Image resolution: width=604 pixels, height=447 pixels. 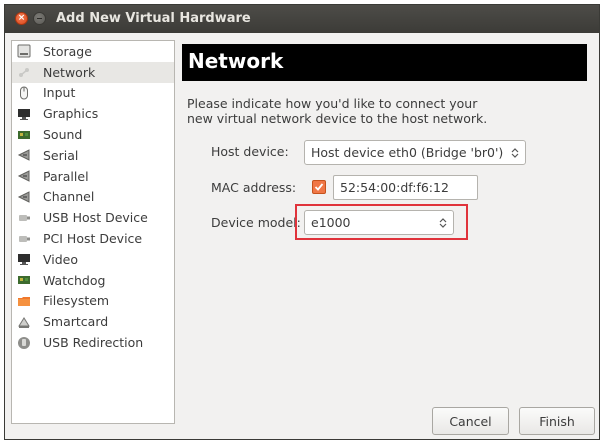 What do you see at coordinates (69, 72) in the screenshot?
I see `sidebar-item-label: Network` at bounding box center [69, 72].